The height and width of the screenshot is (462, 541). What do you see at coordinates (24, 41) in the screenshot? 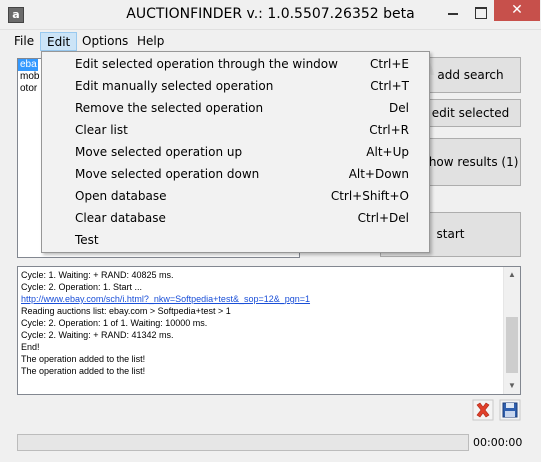
I see `menu-file: File` at bounding box center [24, 41].